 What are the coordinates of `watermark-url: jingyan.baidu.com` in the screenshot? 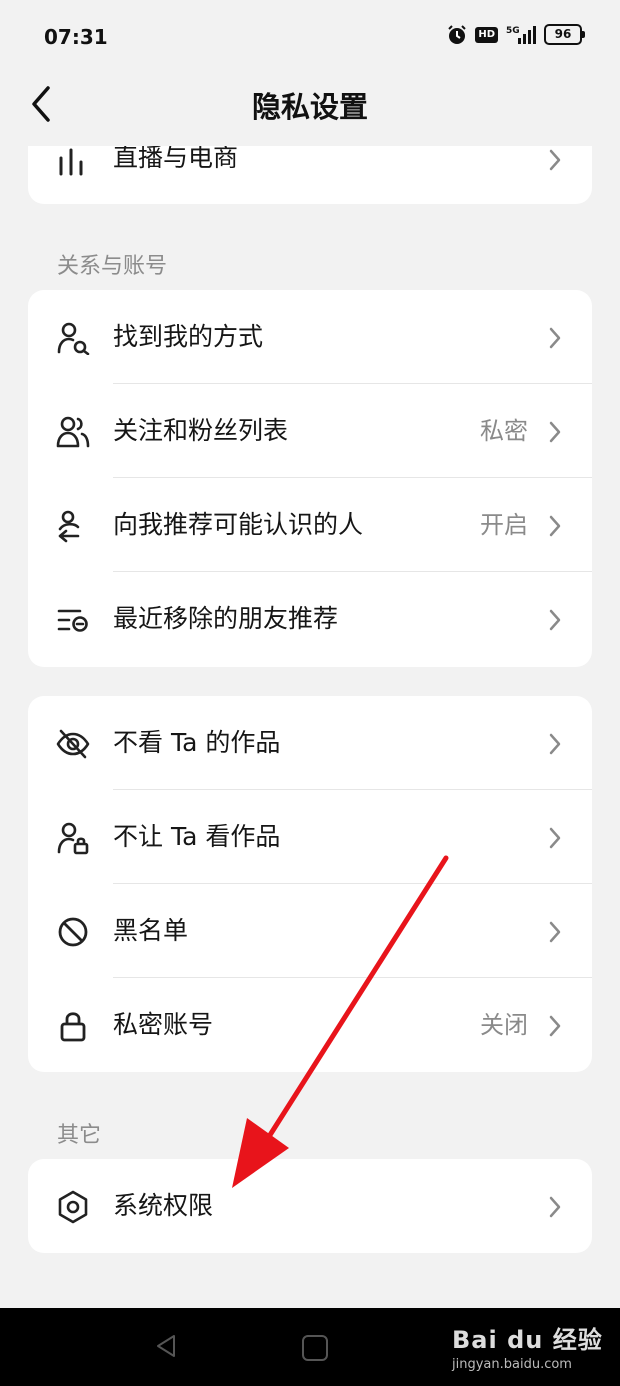 It's located at (512, 1364).